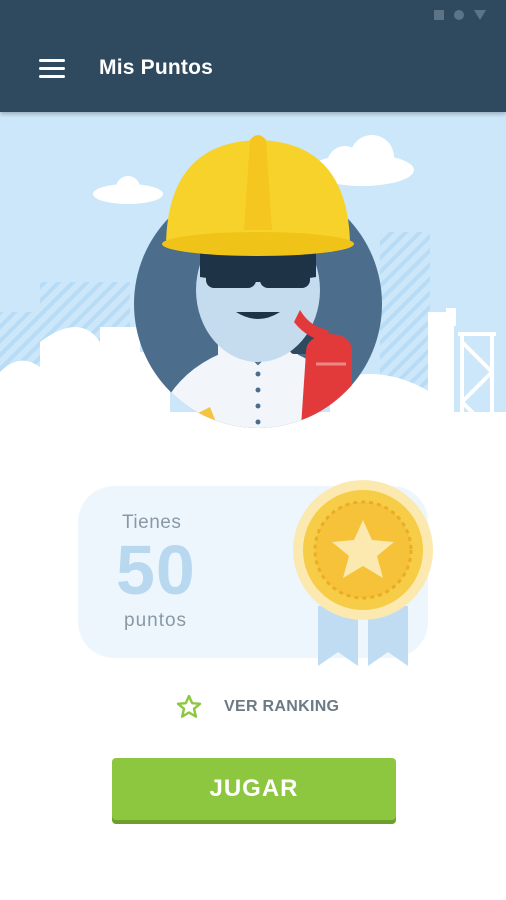 This screenshot has width=506, height=900. I want to click on points-suffix: puntos, so click(156, 620).